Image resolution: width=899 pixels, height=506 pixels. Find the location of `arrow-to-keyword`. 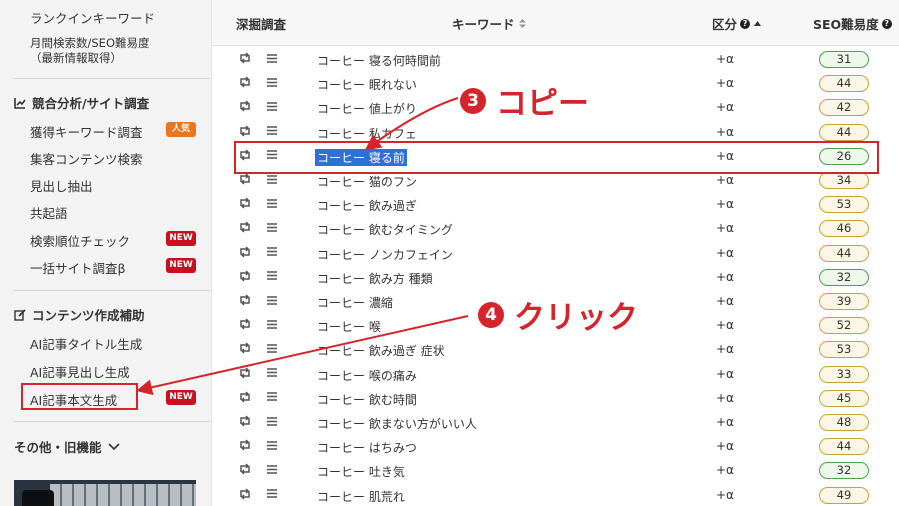

arrow-to-keyword is located at coordinates (411, 124).